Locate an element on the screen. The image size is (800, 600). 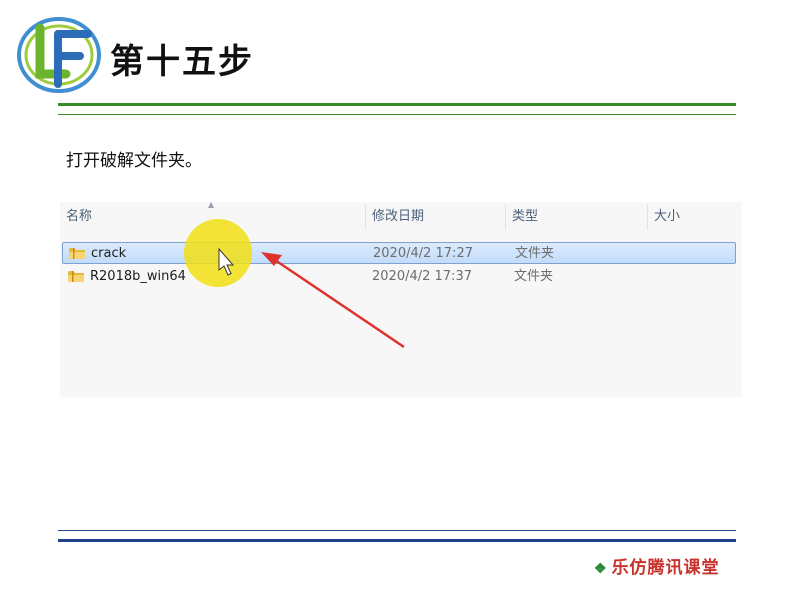
file-name: R2018b_win64 is located at coordinates (138, 276).